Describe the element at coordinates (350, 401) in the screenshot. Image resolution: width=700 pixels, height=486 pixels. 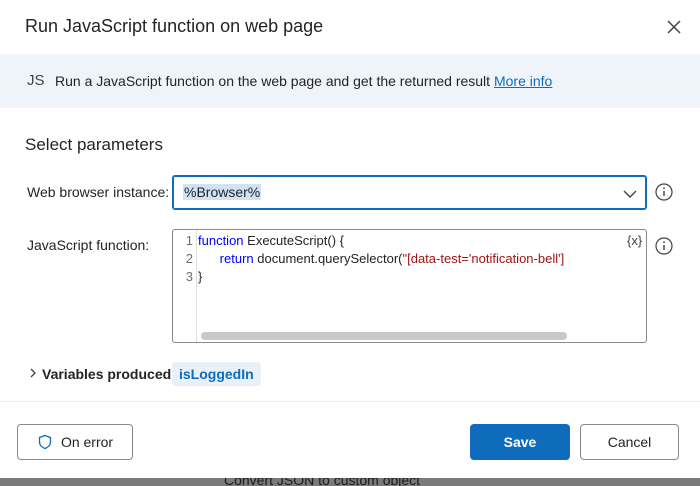
I see `footer-divider` at that location.